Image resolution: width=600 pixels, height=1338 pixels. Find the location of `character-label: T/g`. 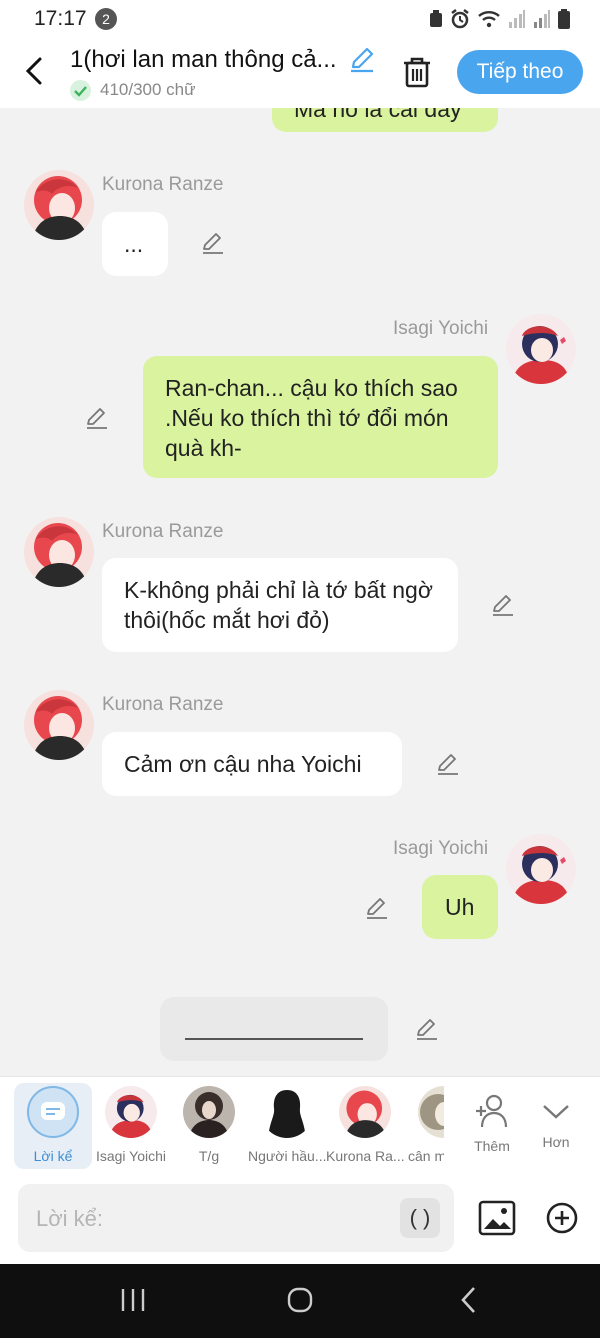

character-label: T/g is located at coordinates (209, 1156).